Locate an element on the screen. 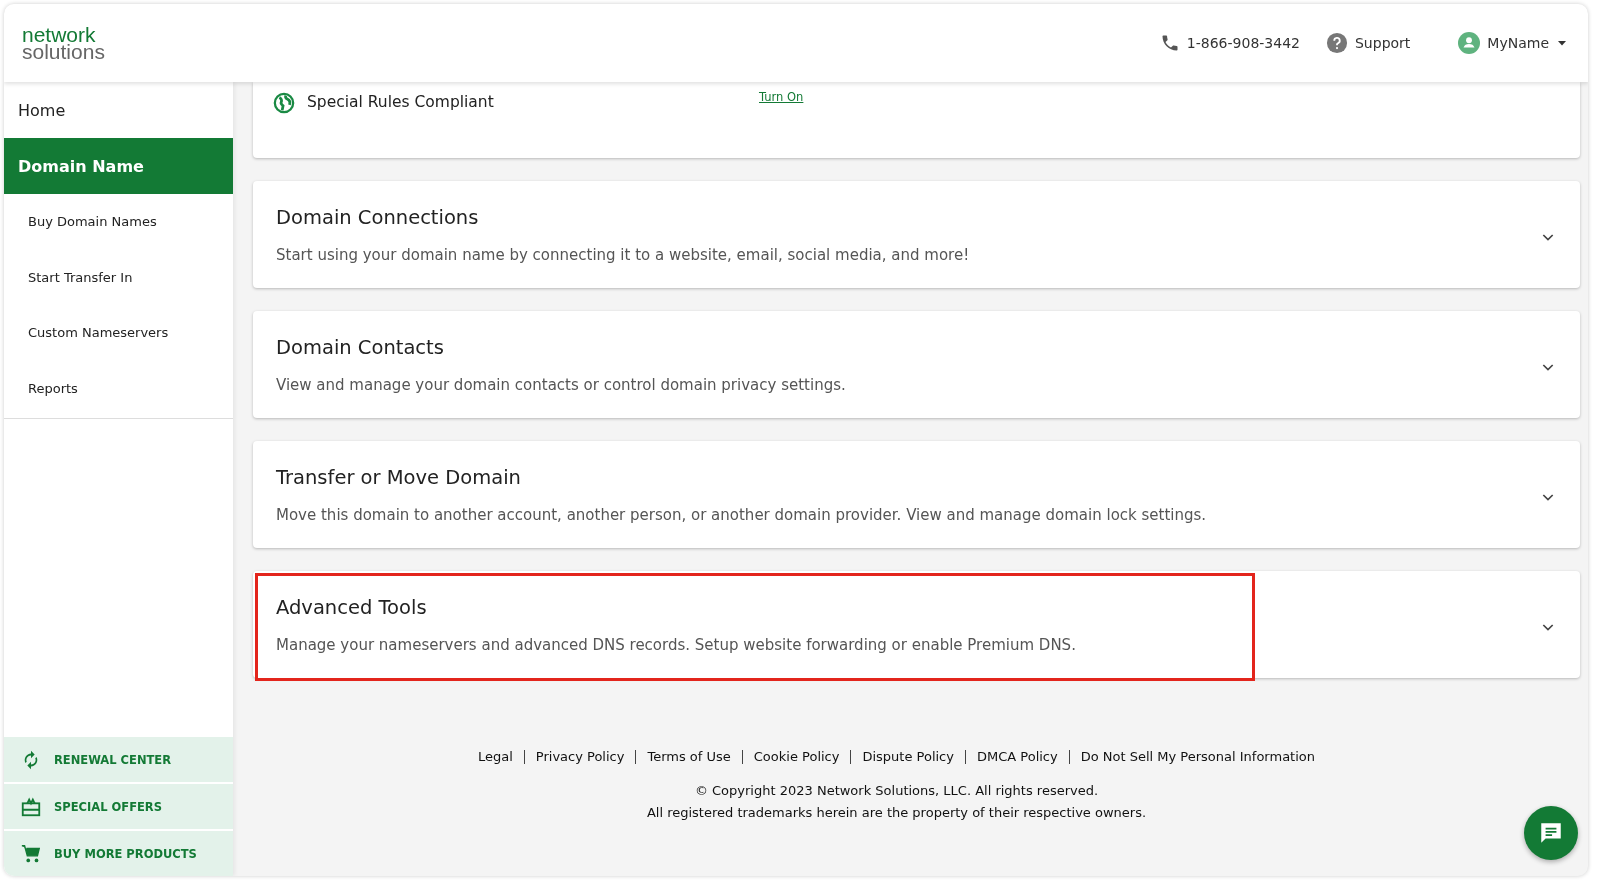  cart-icon is located at coordinates (31, 853).